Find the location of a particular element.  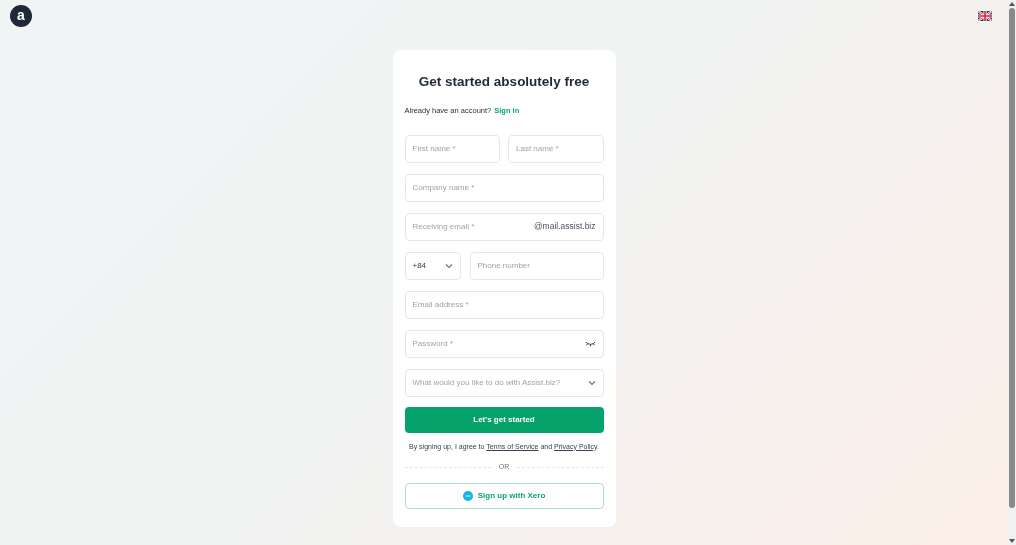

xero-logo-icon is located at coordinates (467, 495).